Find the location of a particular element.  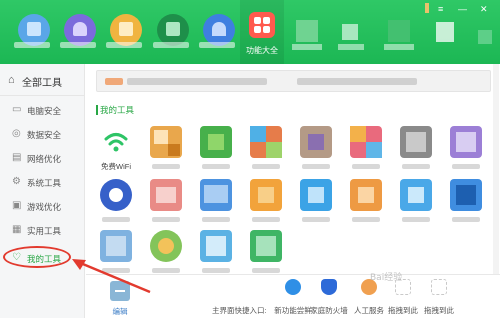

close-icon: ✕ is located at coordinates (484, 9).